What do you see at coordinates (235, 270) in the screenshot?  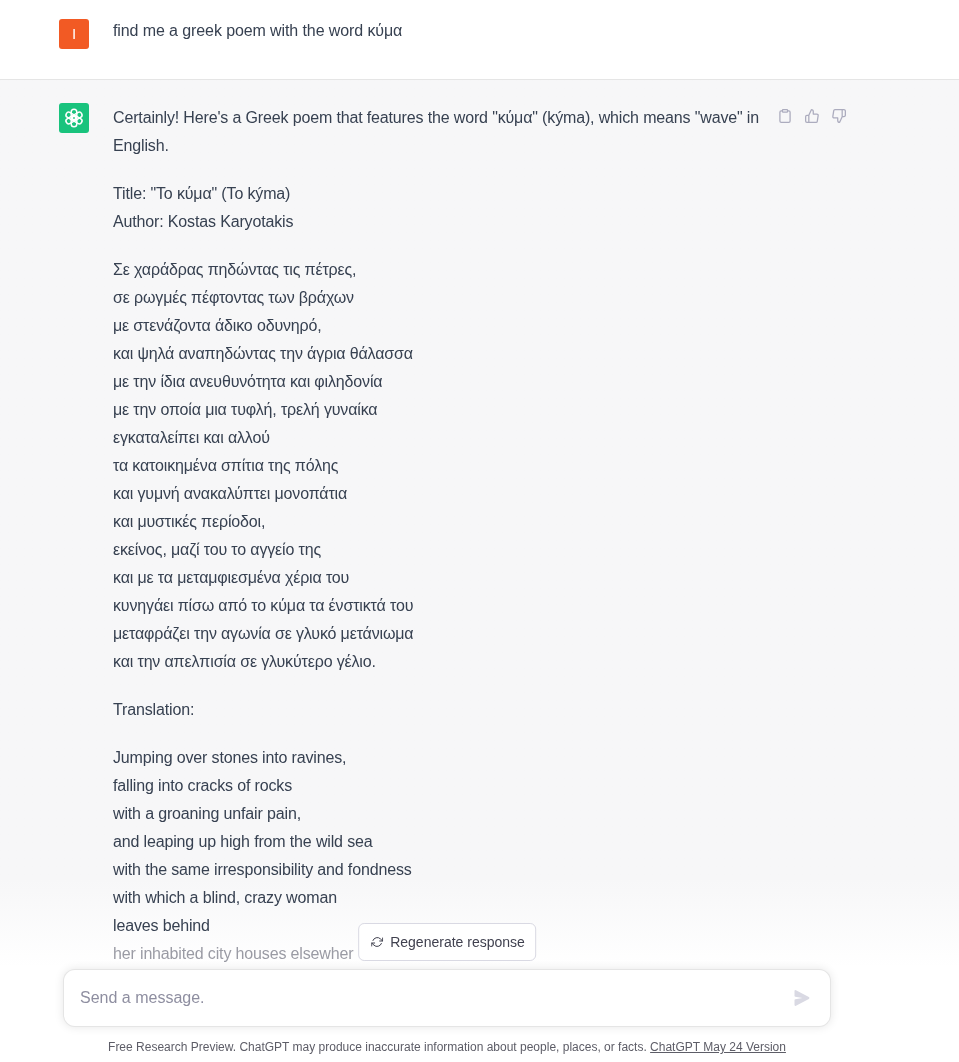 I see `poem-line: Σε χαράδρας πηδώντας τις πέτρες,` at bounding box center [235, 270].